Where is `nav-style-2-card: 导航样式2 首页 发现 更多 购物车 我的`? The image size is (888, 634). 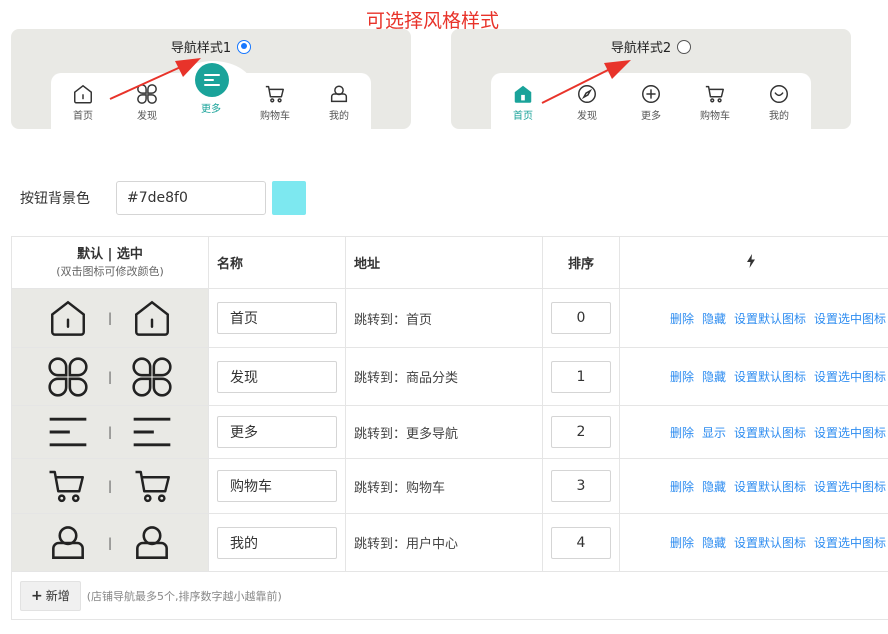 nav-style-2-card: 导航样式2 首页 发现 更多 购物车 我的 is located at coordinates (651, 79).